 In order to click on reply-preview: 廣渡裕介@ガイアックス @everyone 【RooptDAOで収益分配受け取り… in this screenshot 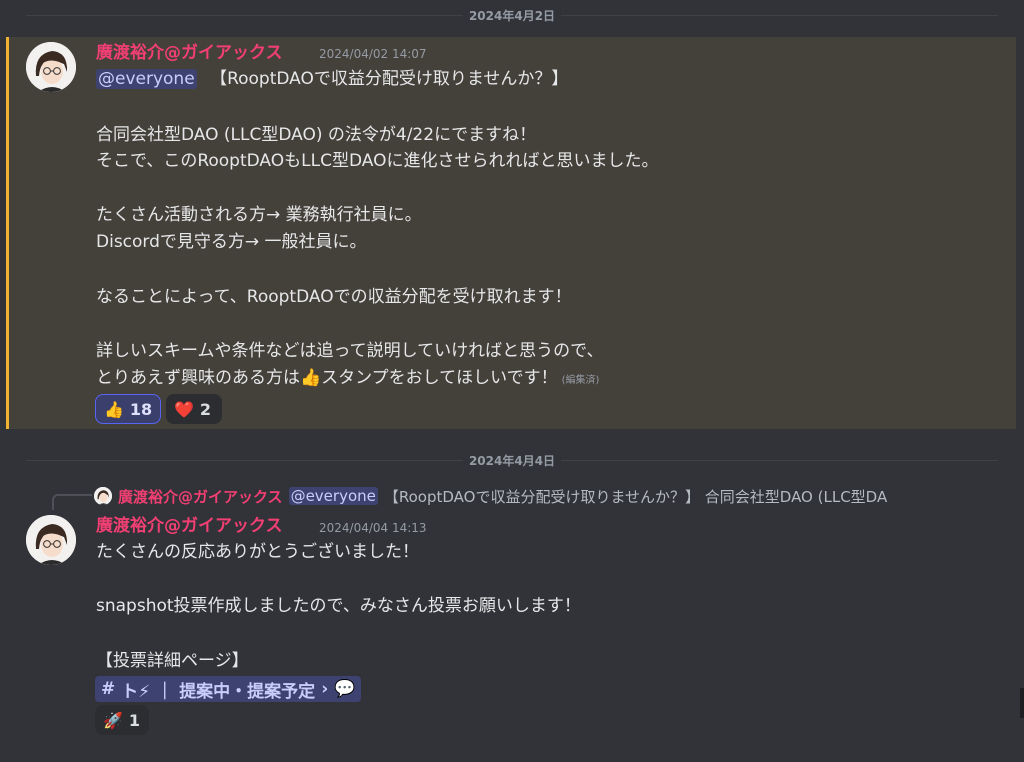, I will do `click(490, 496)`.